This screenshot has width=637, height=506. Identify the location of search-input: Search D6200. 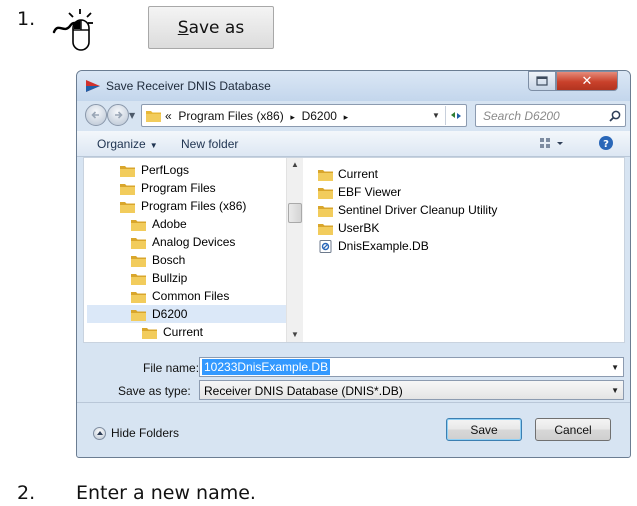
(550, 115).